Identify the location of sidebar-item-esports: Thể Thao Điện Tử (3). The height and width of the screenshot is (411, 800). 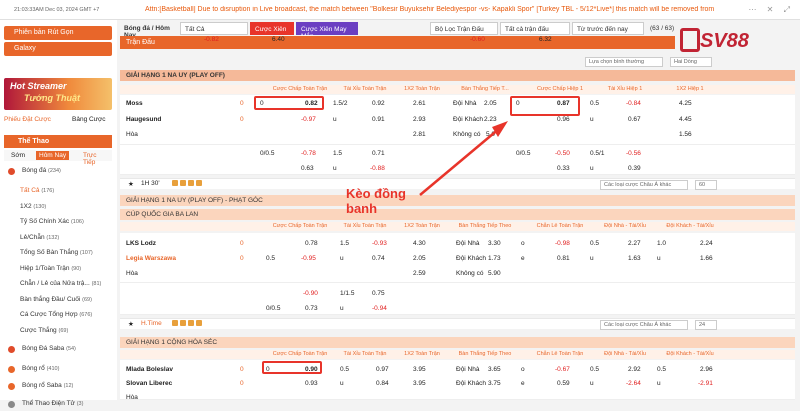
(58, 405).